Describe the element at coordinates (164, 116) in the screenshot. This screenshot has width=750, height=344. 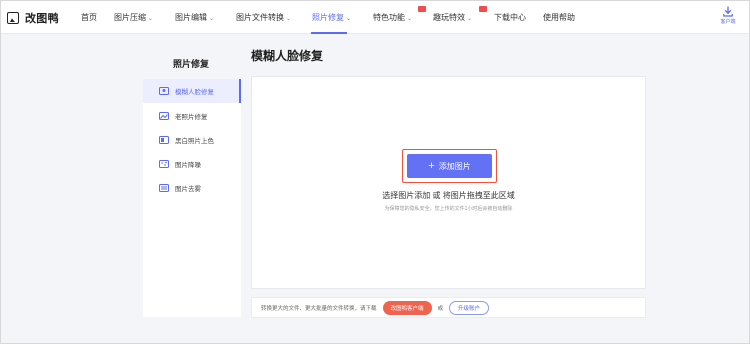
I see `old-photo-icon` at that location.